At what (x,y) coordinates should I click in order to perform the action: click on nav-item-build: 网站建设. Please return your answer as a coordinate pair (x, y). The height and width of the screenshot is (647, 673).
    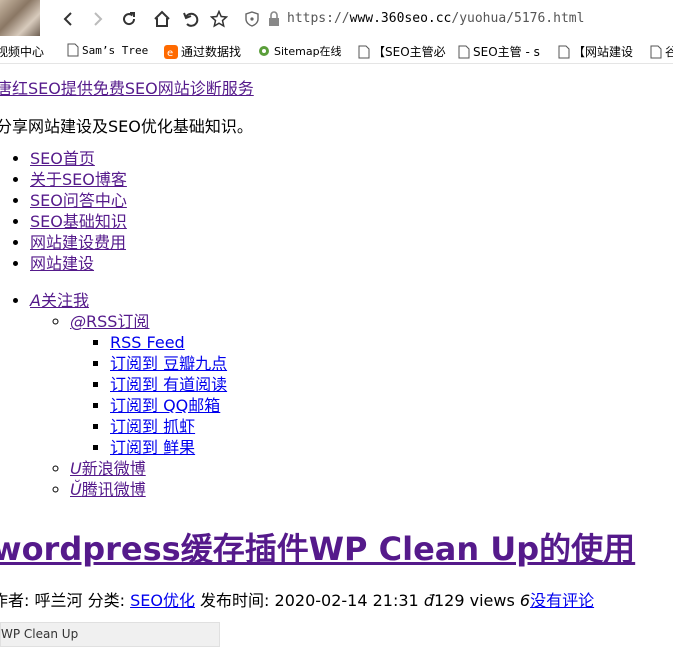
    Looking at the image, I should click on (78, 263).